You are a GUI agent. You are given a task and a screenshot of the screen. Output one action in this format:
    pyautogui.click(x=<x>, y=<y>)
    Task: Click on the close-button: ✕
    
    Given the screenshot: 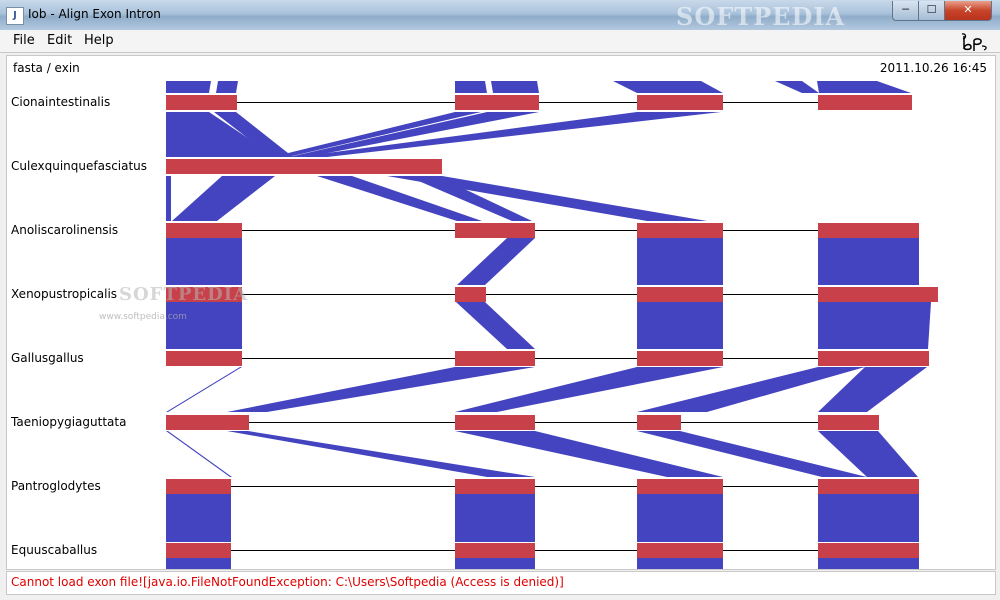 What is the action you would take?
    pyautogui.click(x=968, y=11)
    